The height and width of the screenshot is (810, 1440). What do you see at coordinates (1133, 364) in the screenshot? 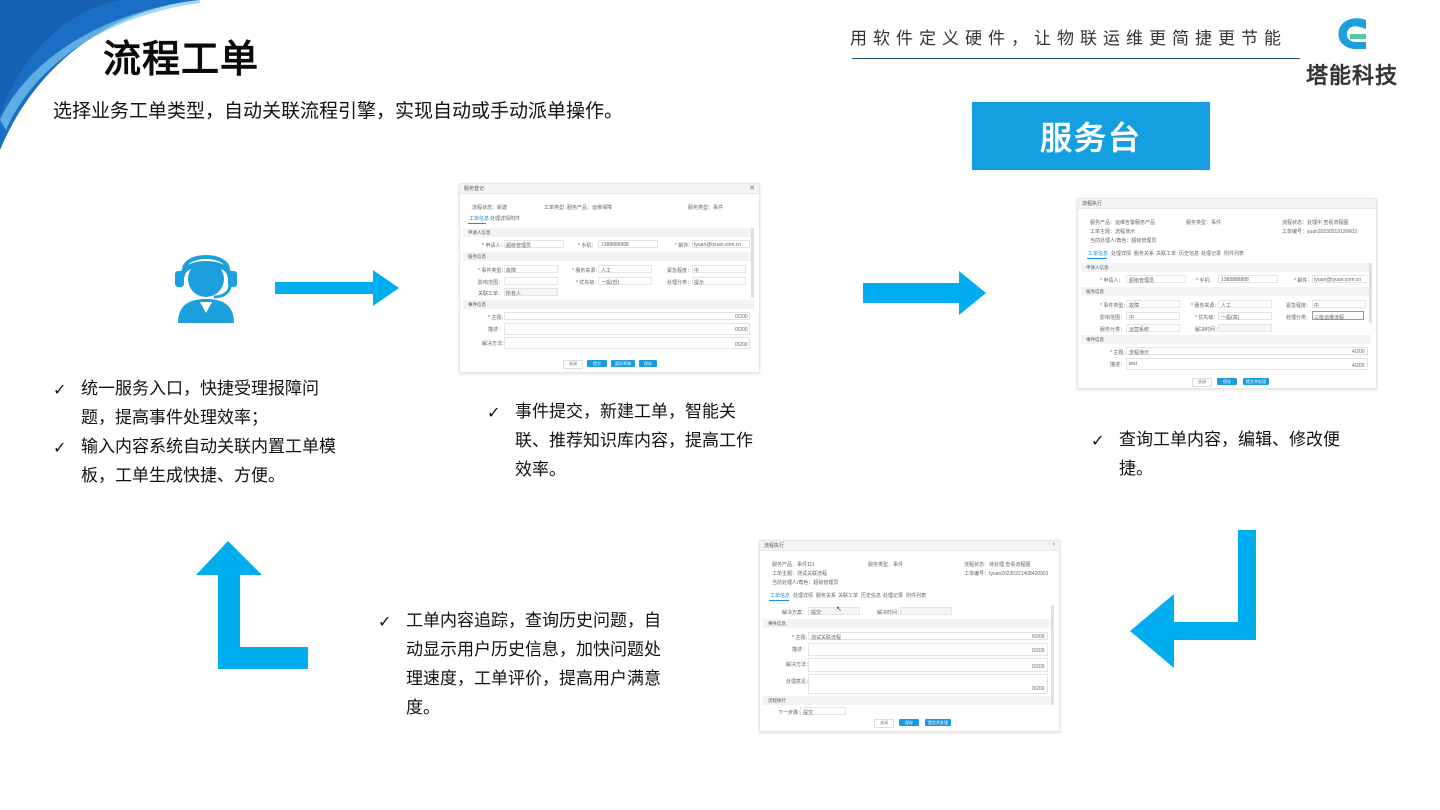
I see `screen-text: test` at bounding box center [1133, 364].